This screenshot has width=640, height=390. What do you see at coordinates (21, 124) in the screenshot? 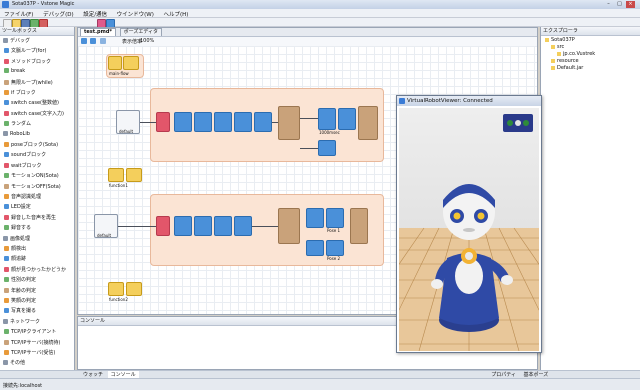
I see `toolbox-item-label: ランダム` at bounding box center [21, 124].